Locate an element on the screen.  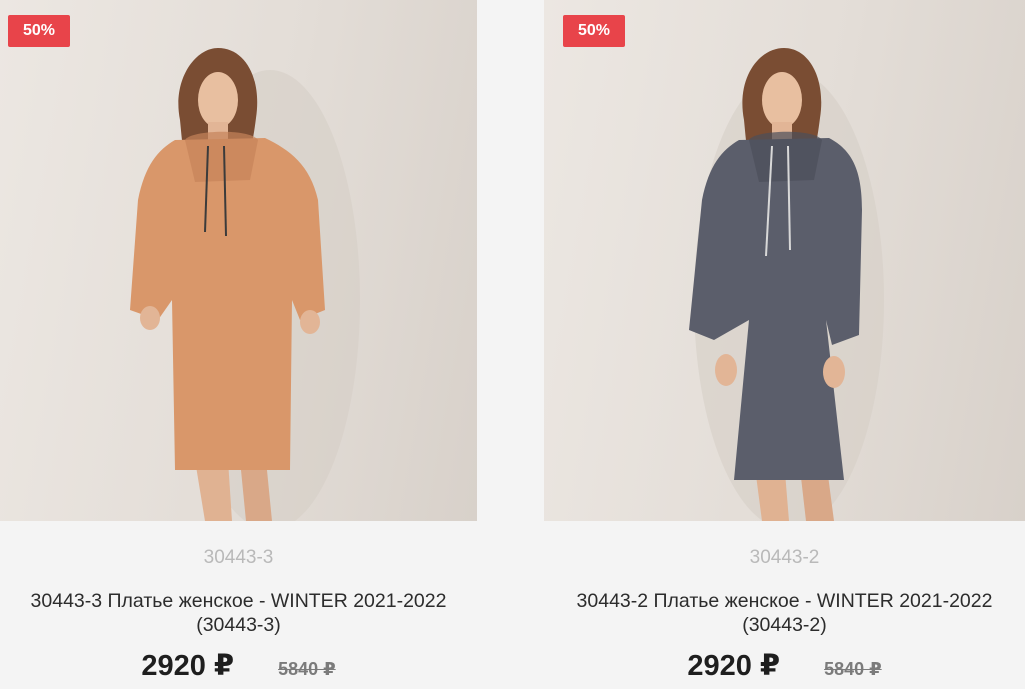
product-title-code: (30443-3) is located at coordinates (238, 625).